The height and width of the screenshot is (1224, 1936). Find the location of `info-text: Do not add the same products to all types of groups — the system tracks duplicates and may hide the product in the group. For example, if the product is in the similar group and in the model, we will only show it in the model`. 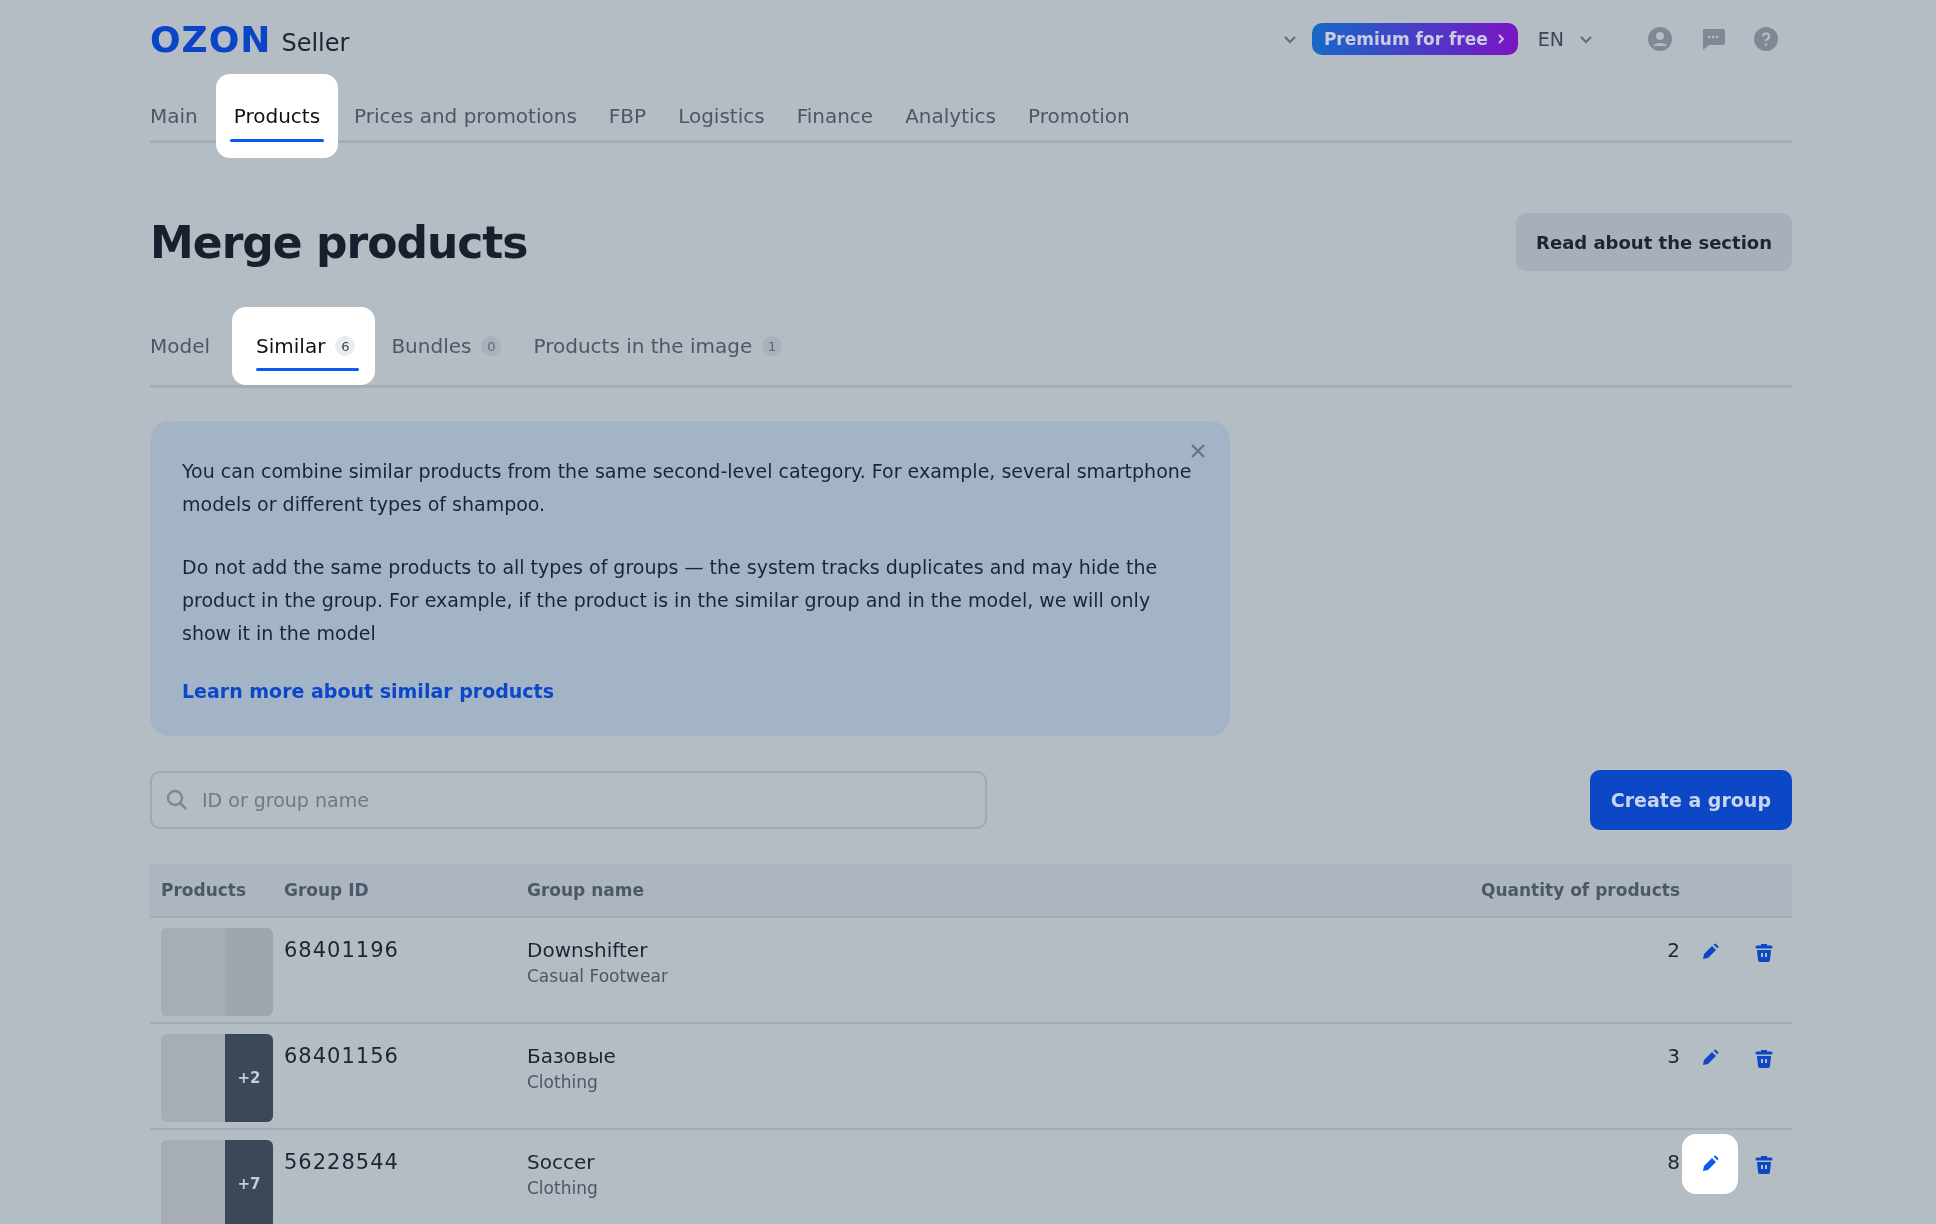

info-text: Do not add the same products to all types of groups — the system tracks duplicates and may hide the product in the group. For example, if the product is in the similar group and in the model, we will only show it in the model is located at coordinates (670, 600).